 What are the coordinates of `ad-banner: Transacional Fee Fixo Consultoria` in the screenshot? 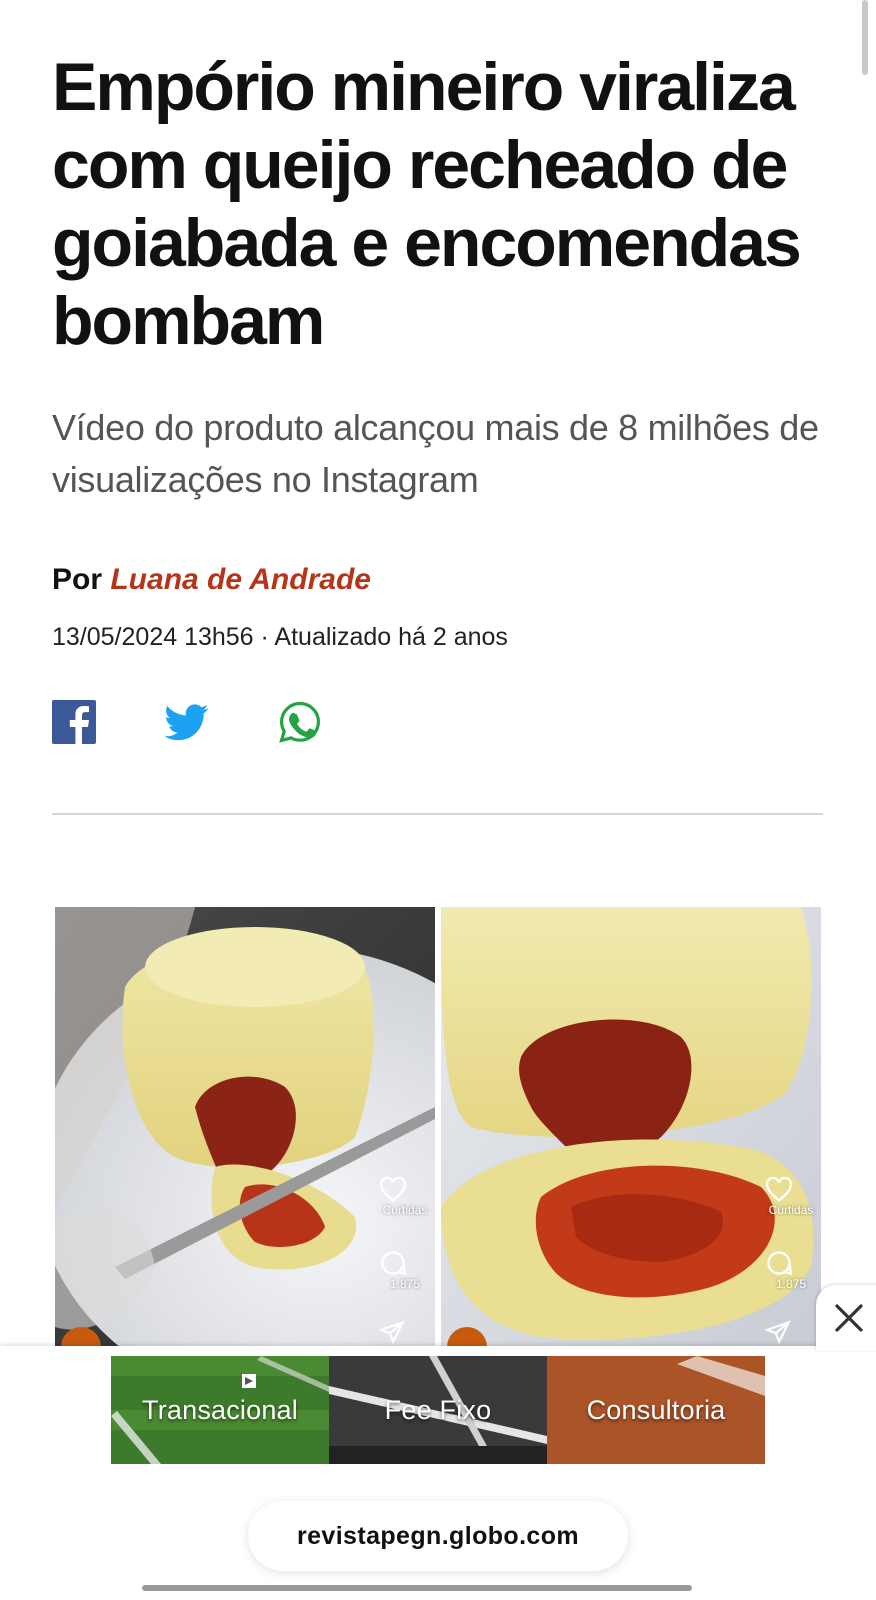 It's located at (438, 1410).